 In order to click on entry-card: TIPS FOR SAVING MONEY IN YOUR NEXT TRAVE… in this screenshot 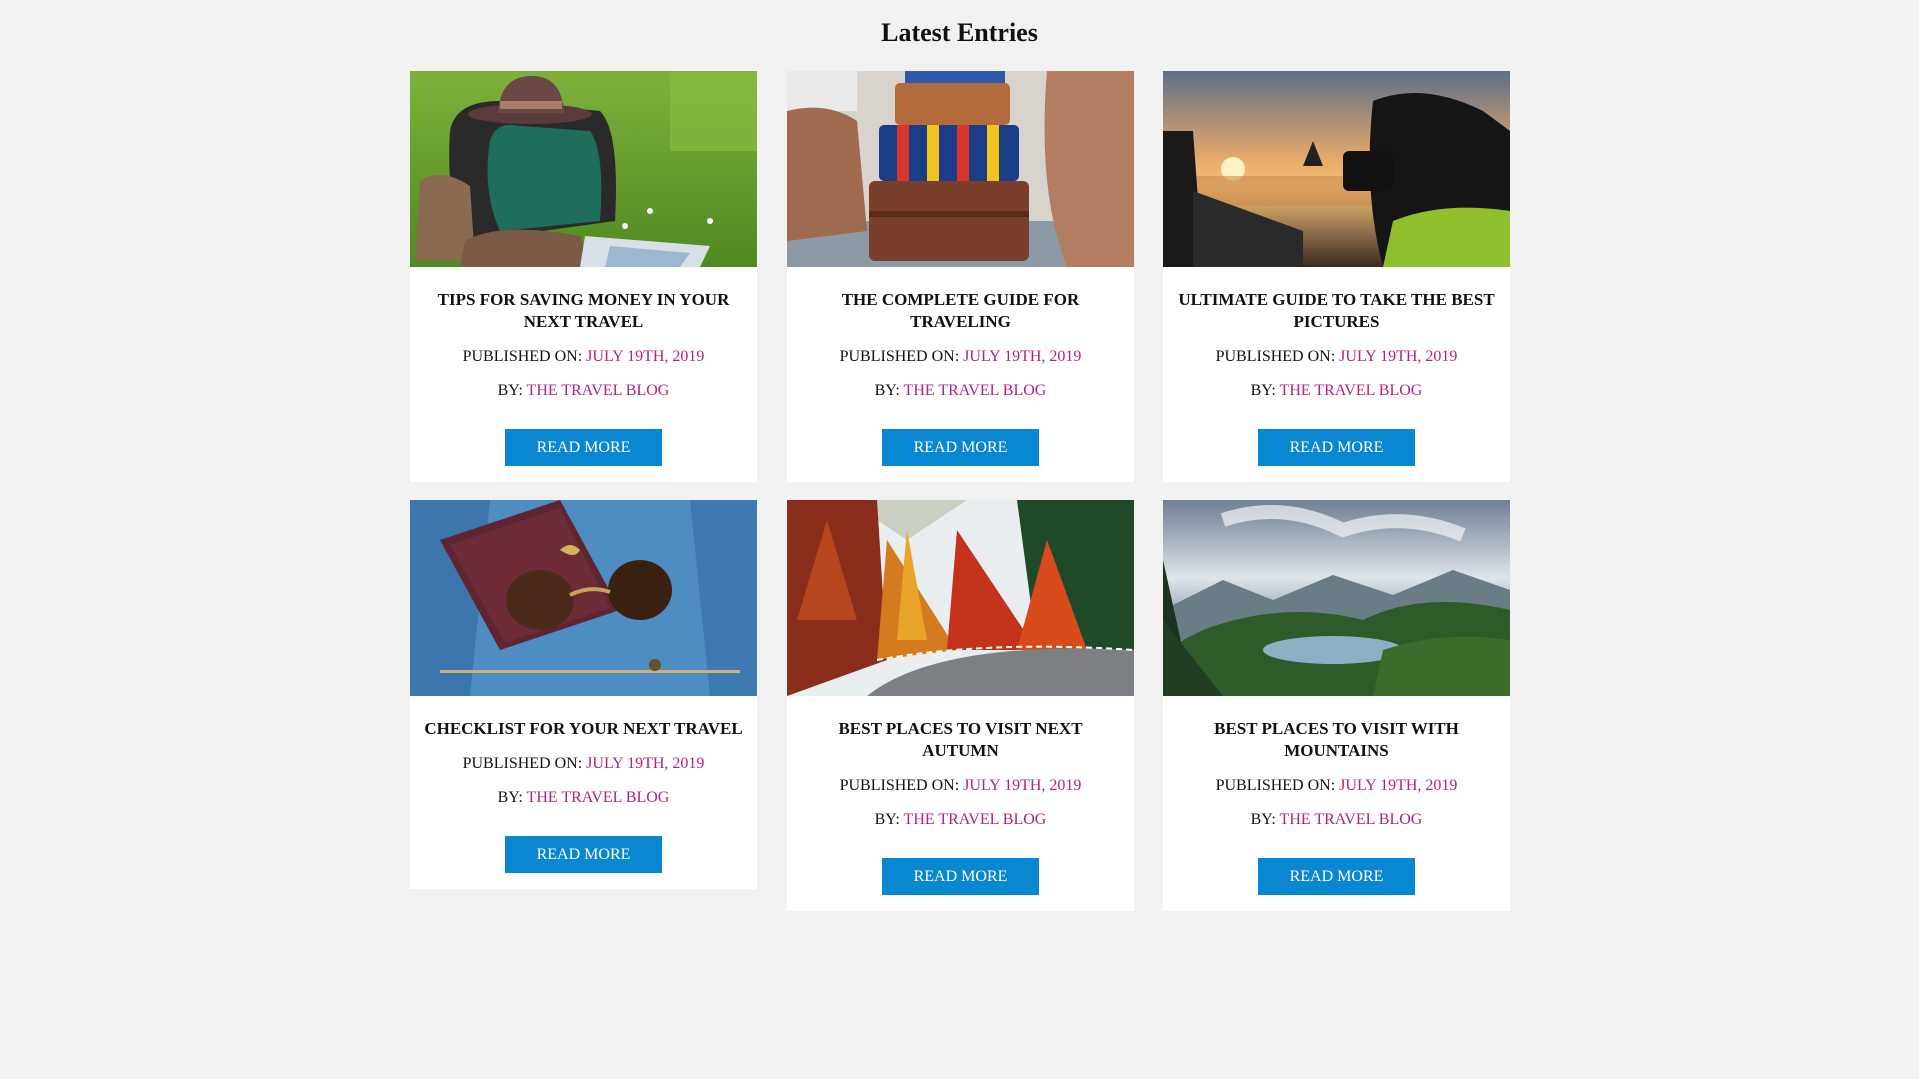, I will do `click(583, 276)`.